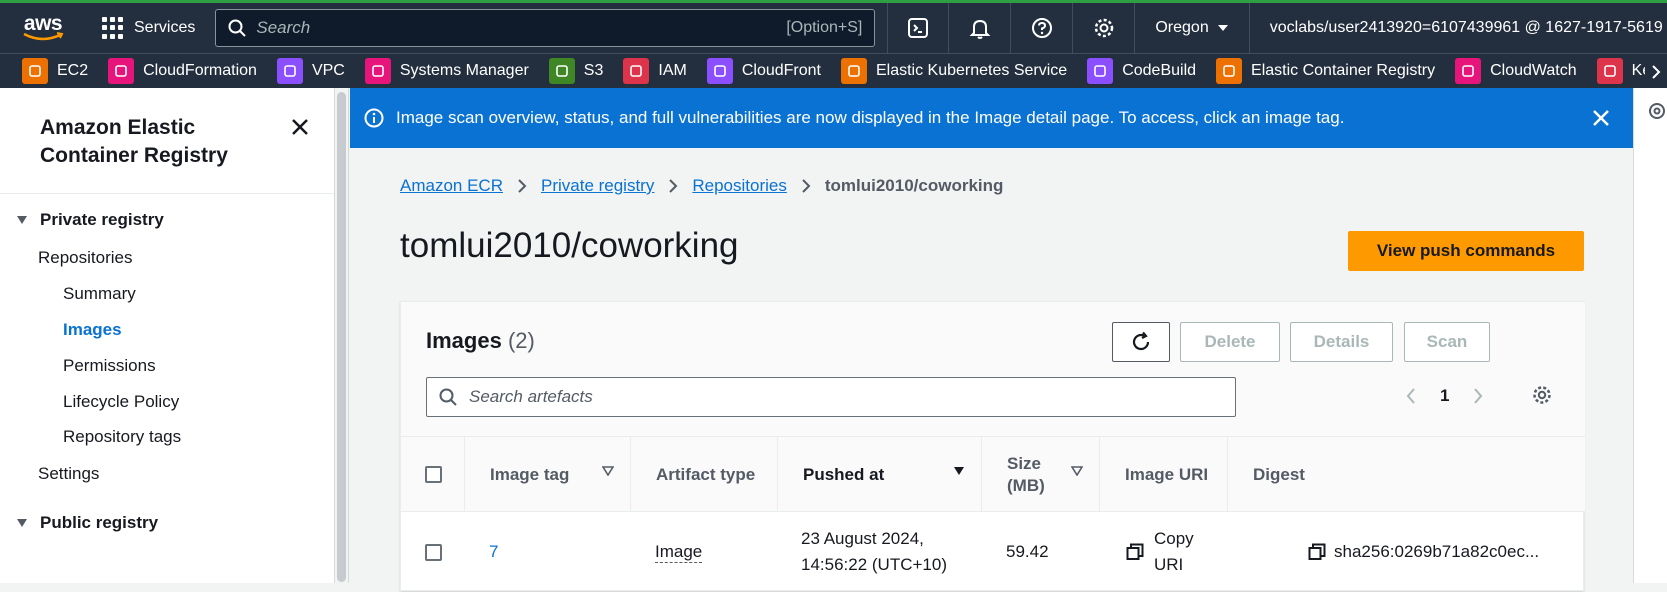 The image size is (1667, 592). What do you see at coordinates (1230, 342) in the screenshot?
I see `delete-button: Delete` at bounding box center [1230, 342].